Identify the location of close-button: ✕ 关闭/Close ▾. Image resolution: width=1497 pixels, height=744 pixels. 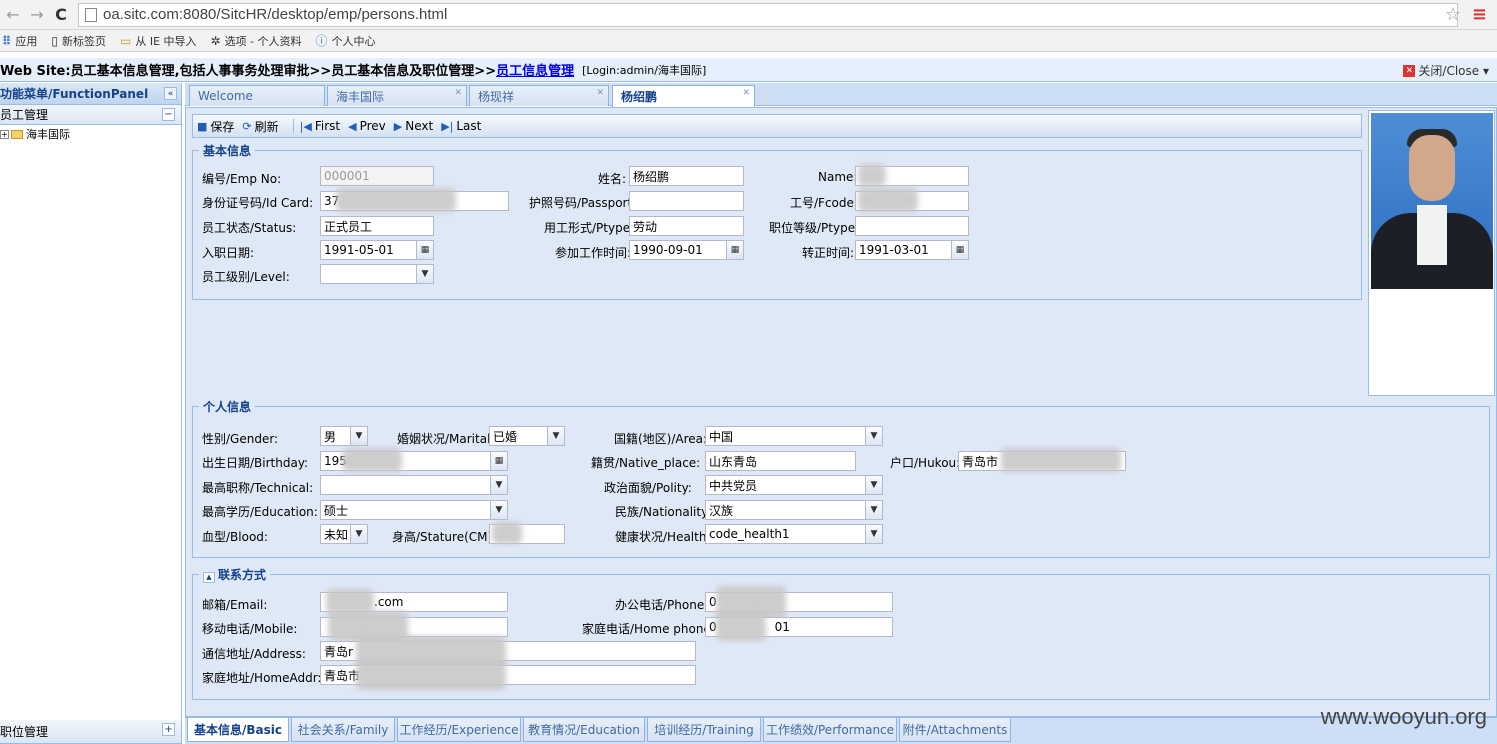
(1446, 70).